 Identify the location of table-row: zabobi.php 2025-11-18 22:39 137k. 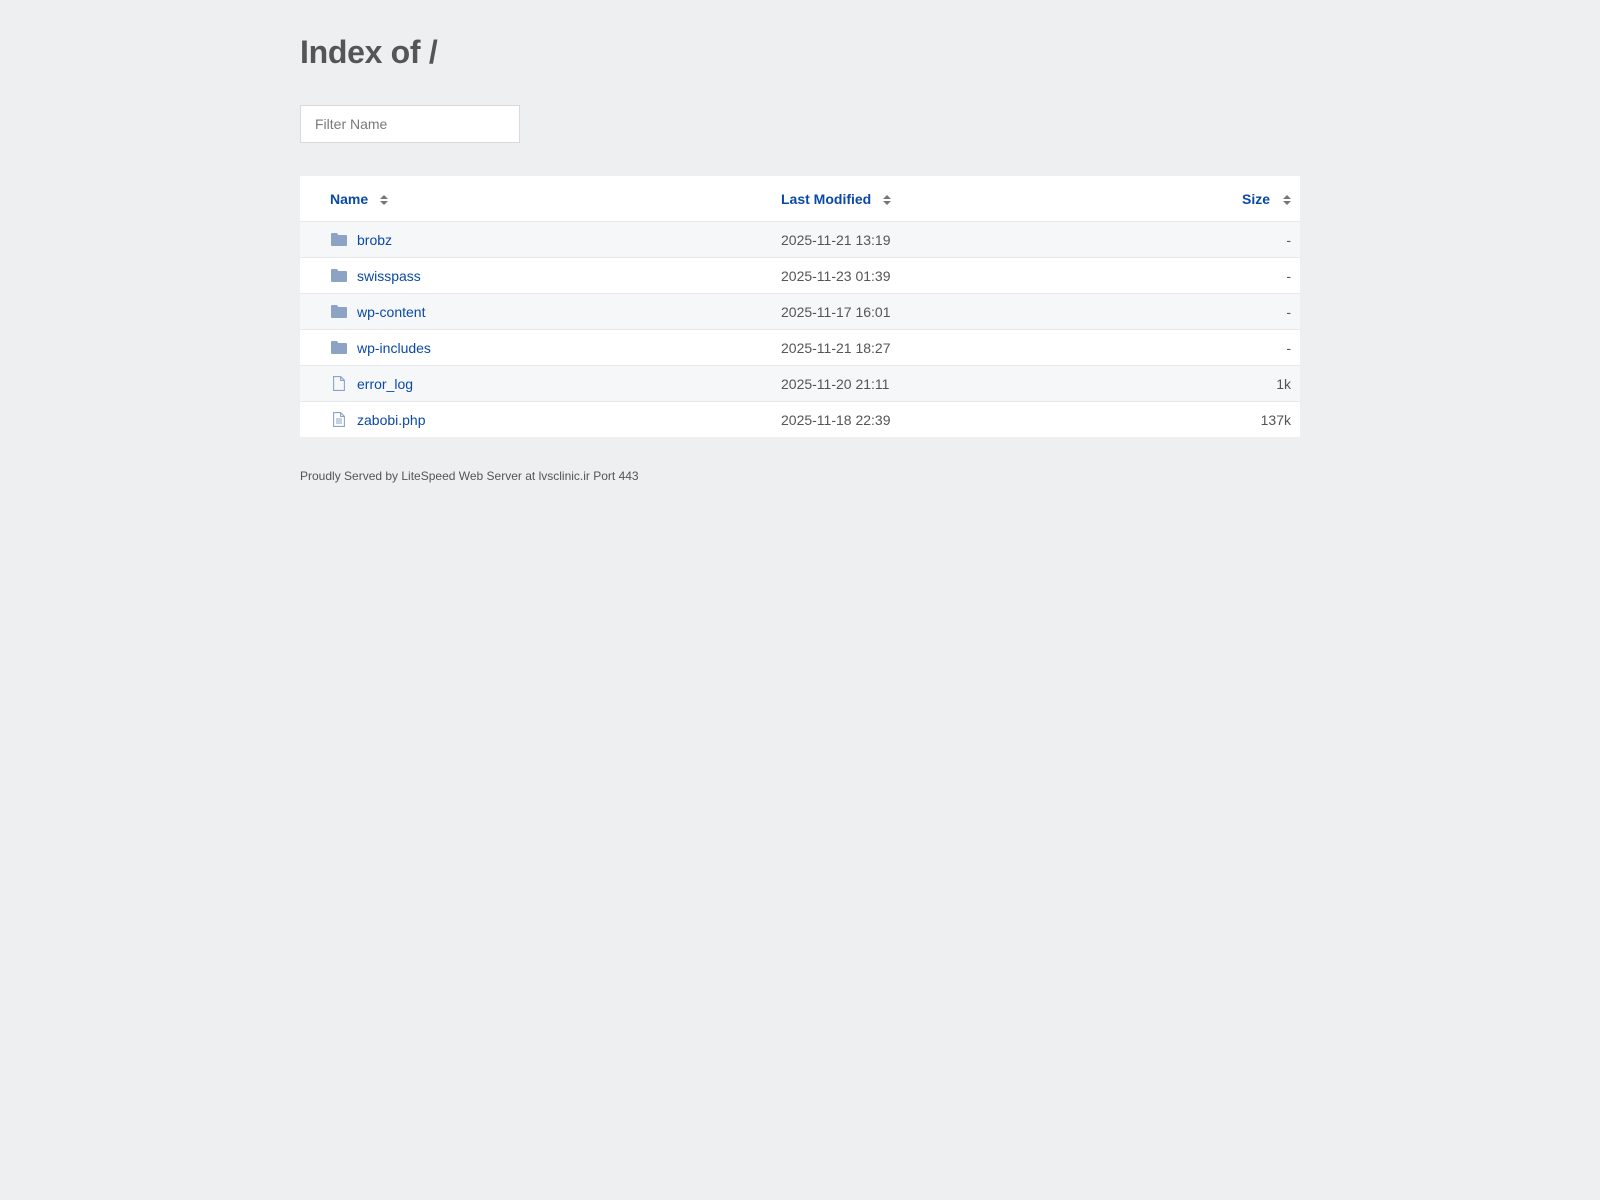
(800, 419).